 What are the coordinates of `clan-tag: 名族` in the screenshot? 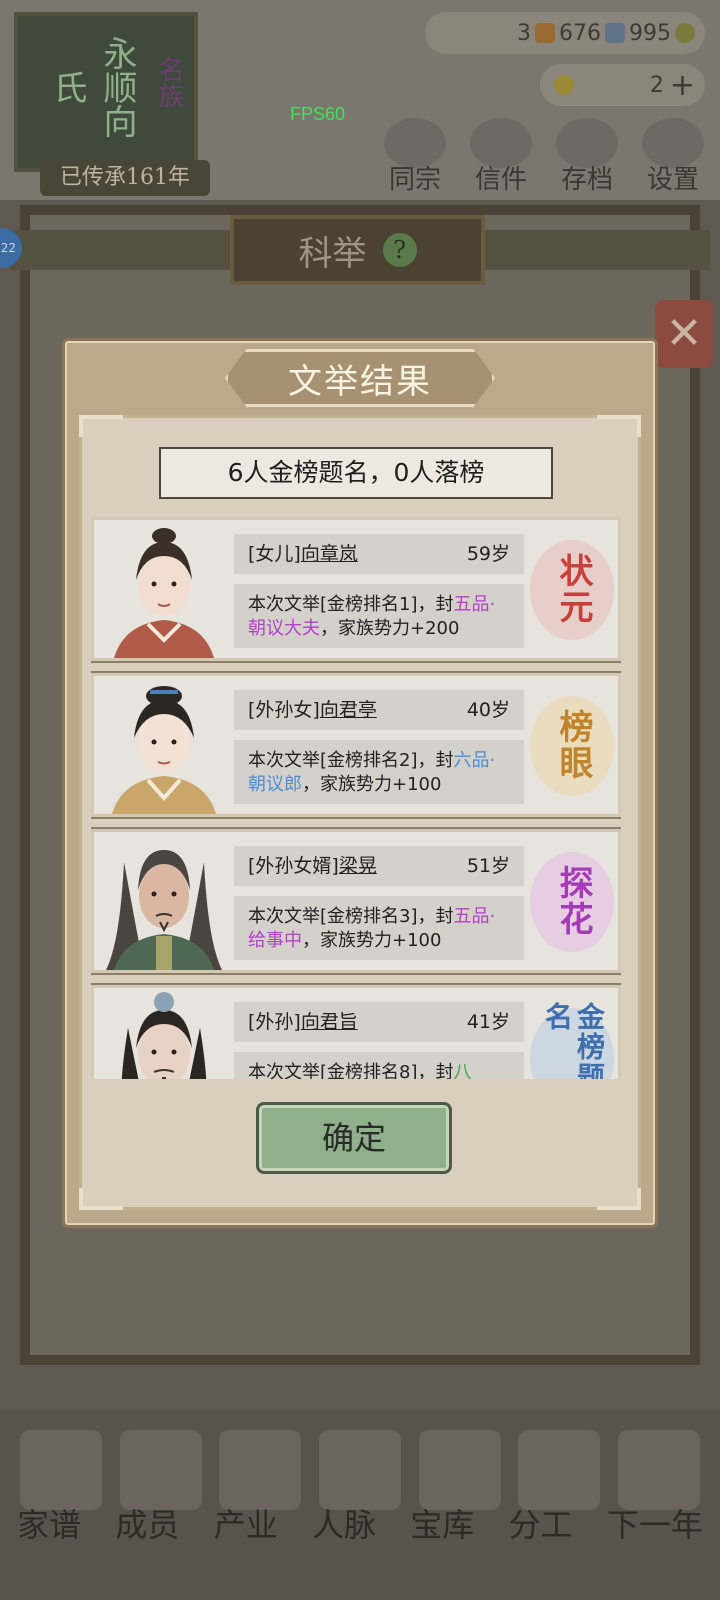 It's located at (169, 82).